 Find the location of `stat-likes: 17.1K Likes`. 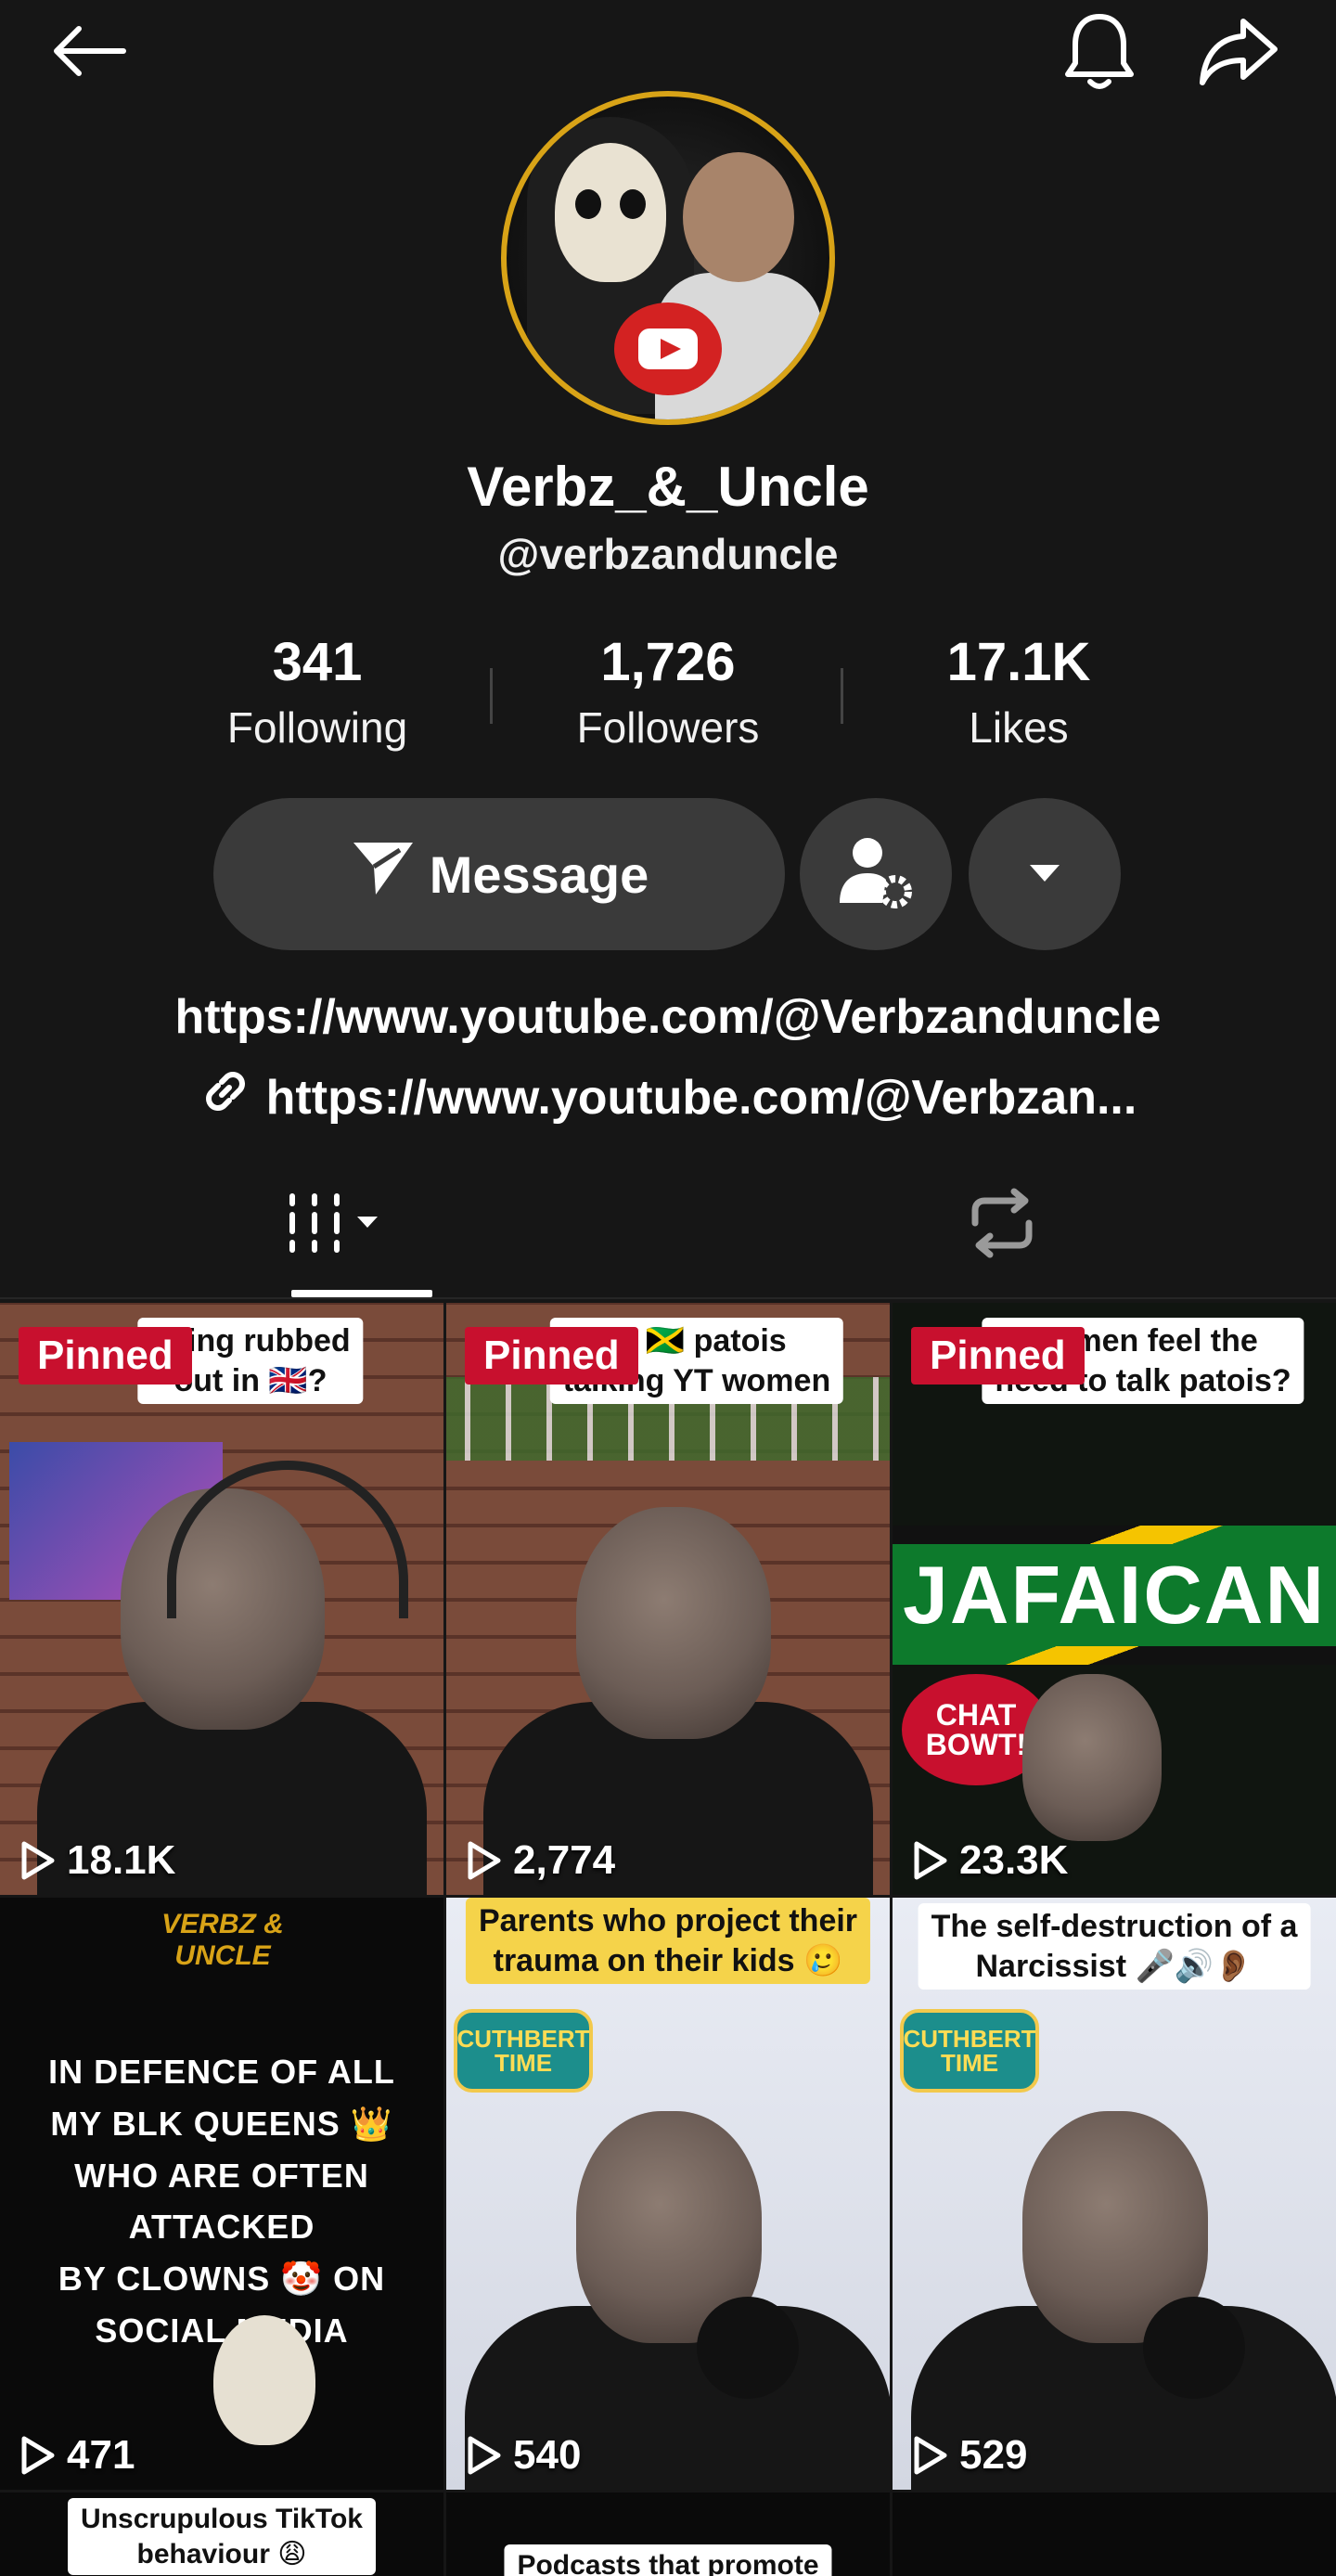

stat-likes: 17.1K Likes is located at coordinates (1019, 692).